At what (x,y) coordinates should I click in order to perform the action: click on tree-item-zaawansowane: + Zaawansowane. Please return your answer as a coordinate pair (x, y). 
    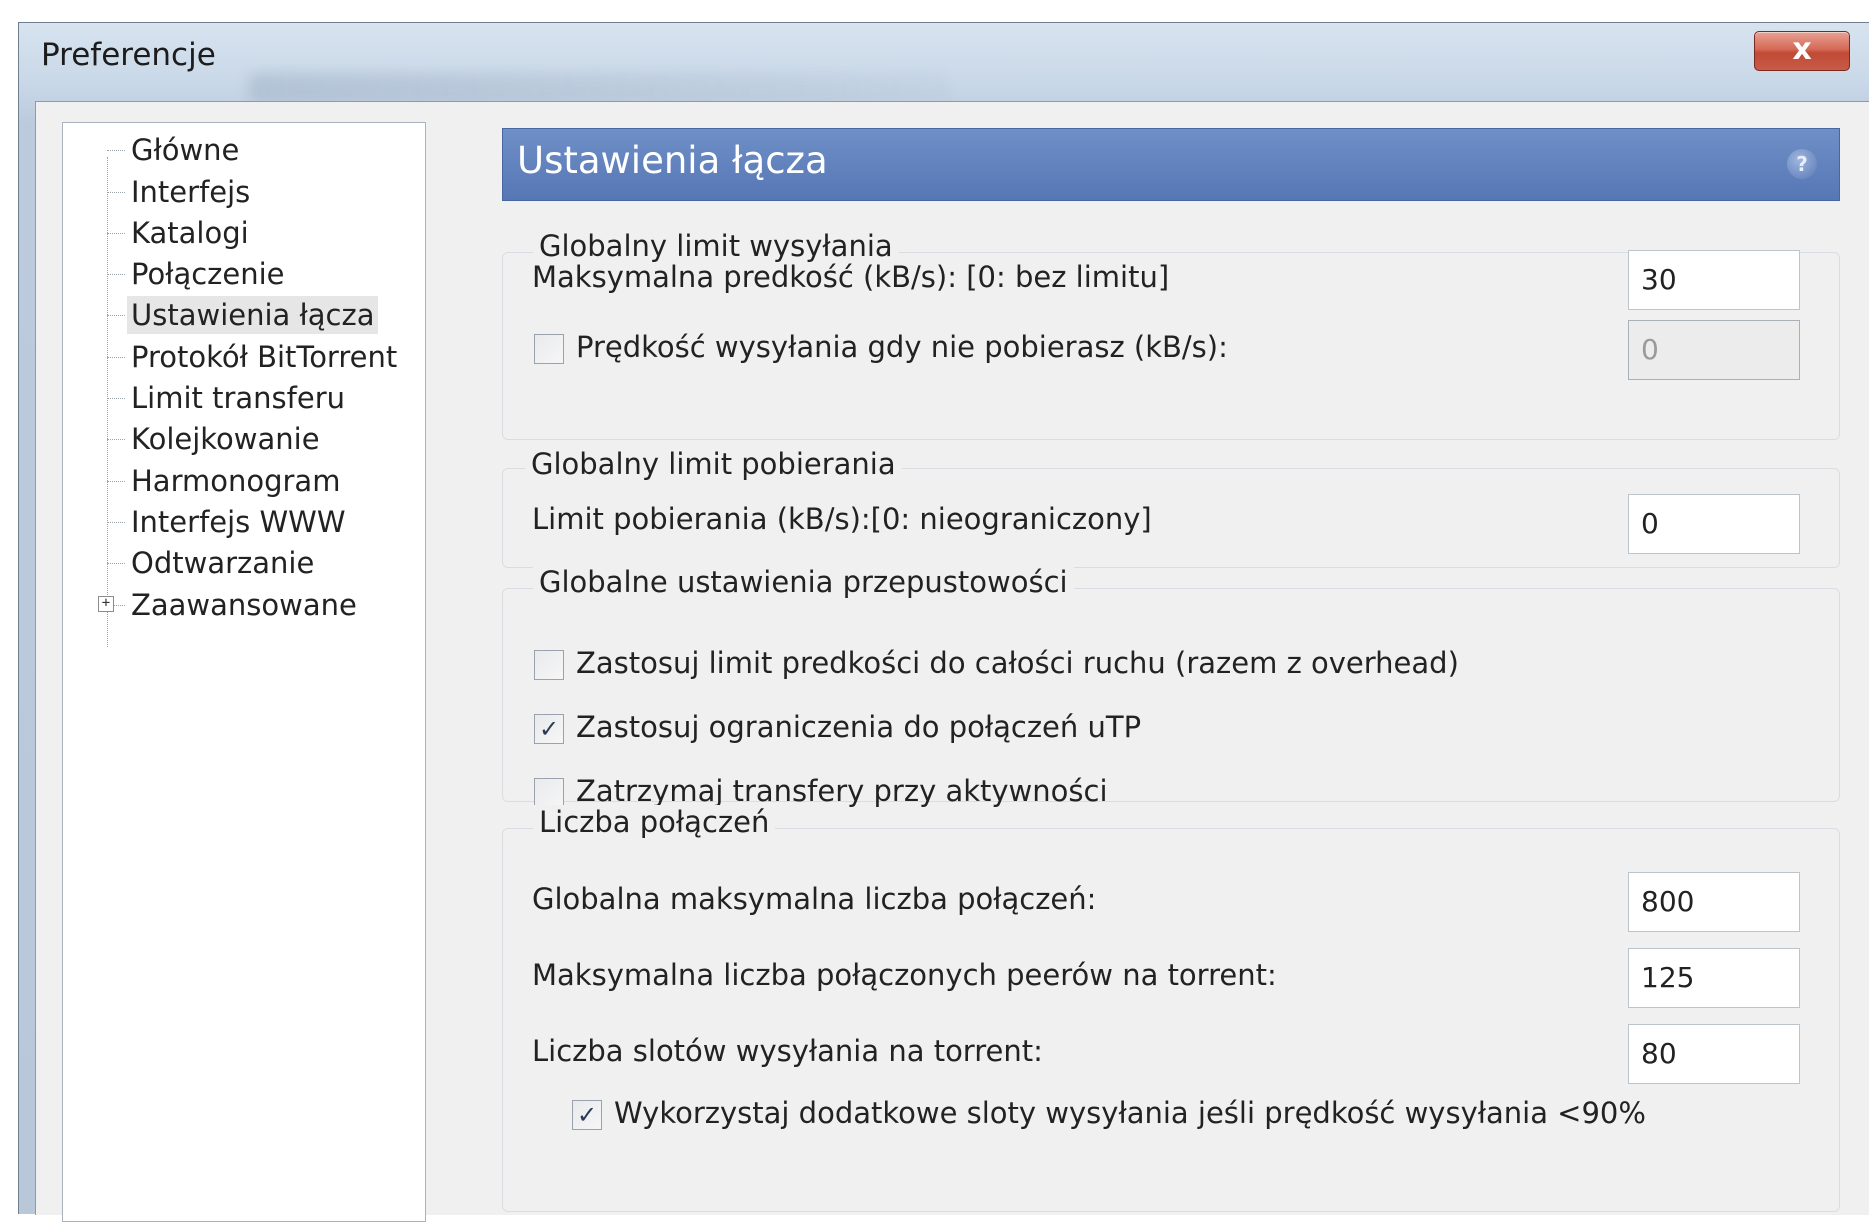
    Looking at the image, I should click on (229, 605).